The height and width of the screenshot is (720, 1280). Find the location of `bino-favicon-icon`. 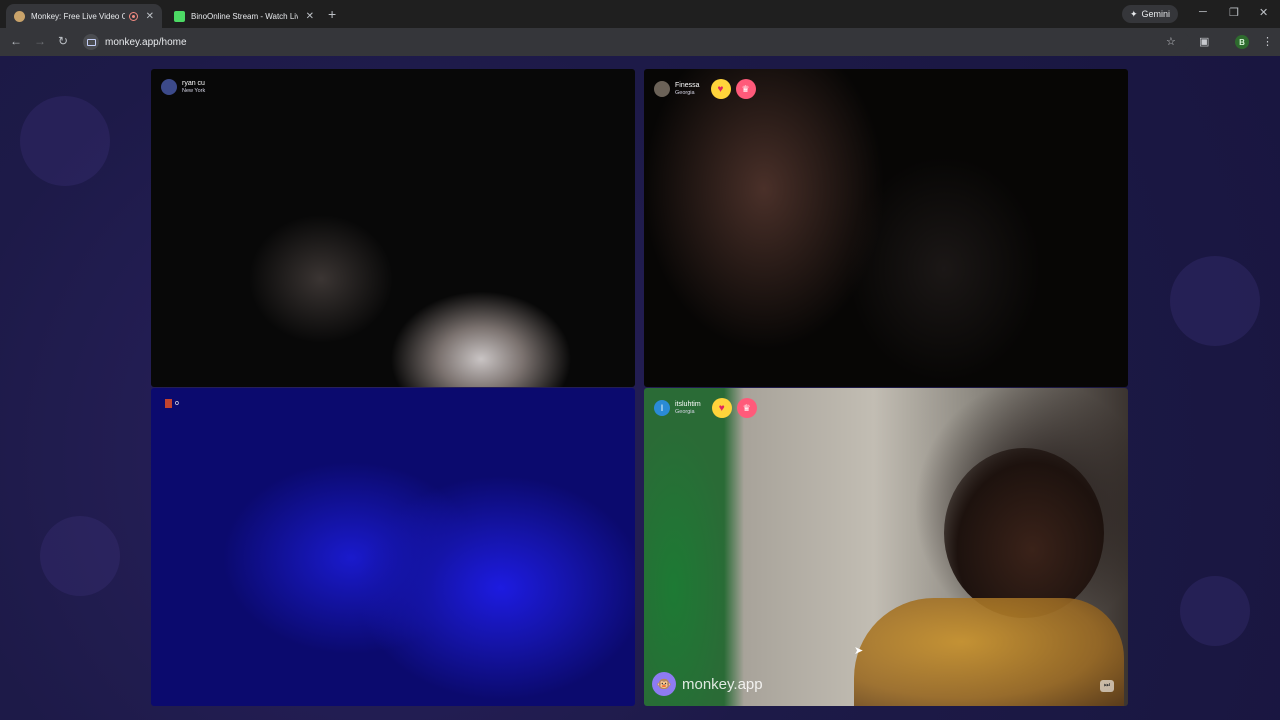

bino-favicon-icon is located at coordinates (179, 16).